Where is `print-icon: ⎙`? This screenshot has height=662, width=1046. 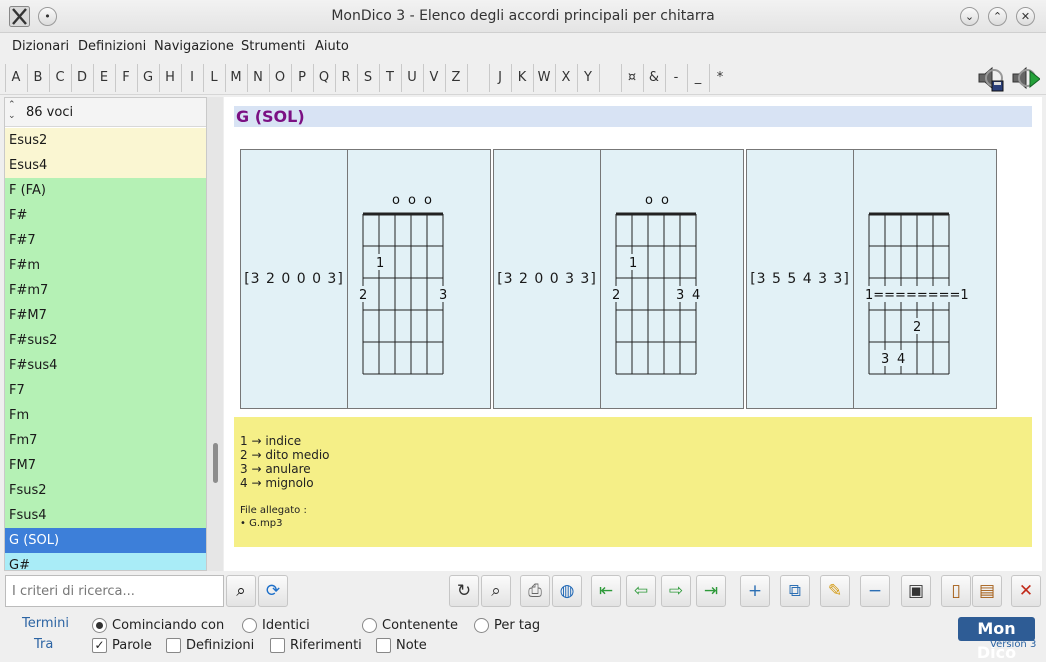 print-icon: ⎙ is located at coordinates (535, 591).